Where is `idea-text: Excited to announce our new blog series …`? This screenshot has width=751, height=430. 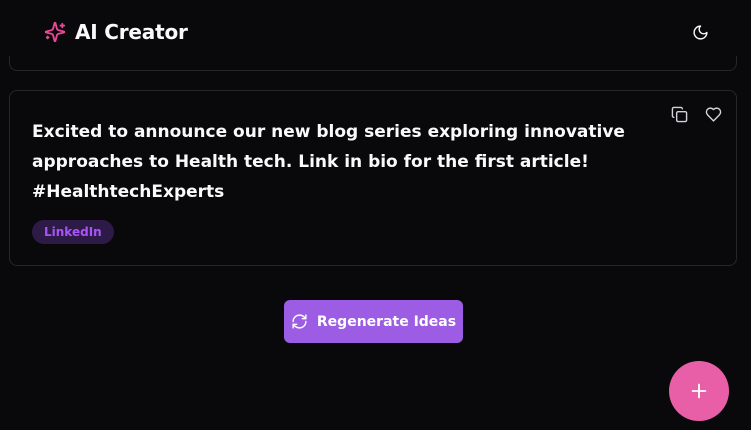 idea-text: Excited to announce our new blog series … is located at coordinates (328, 162).